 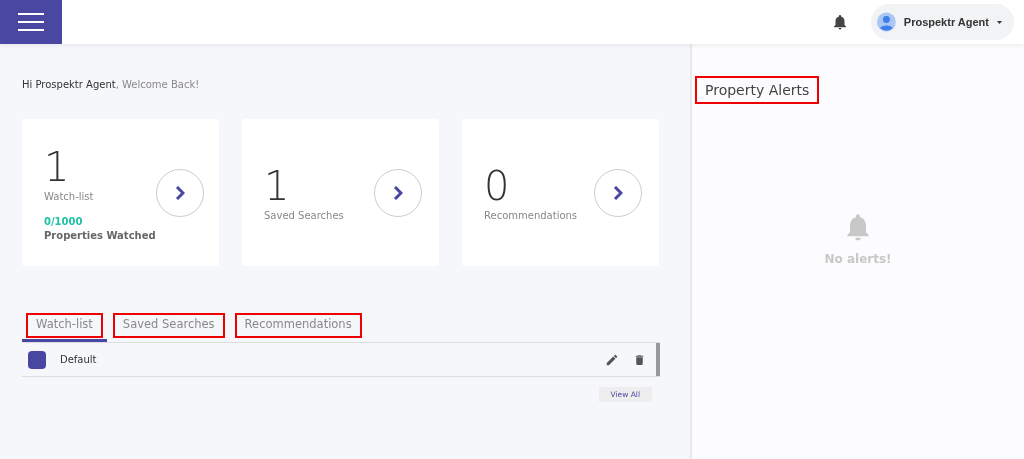 I want to click on menu-button, so click(x=31, y=22).